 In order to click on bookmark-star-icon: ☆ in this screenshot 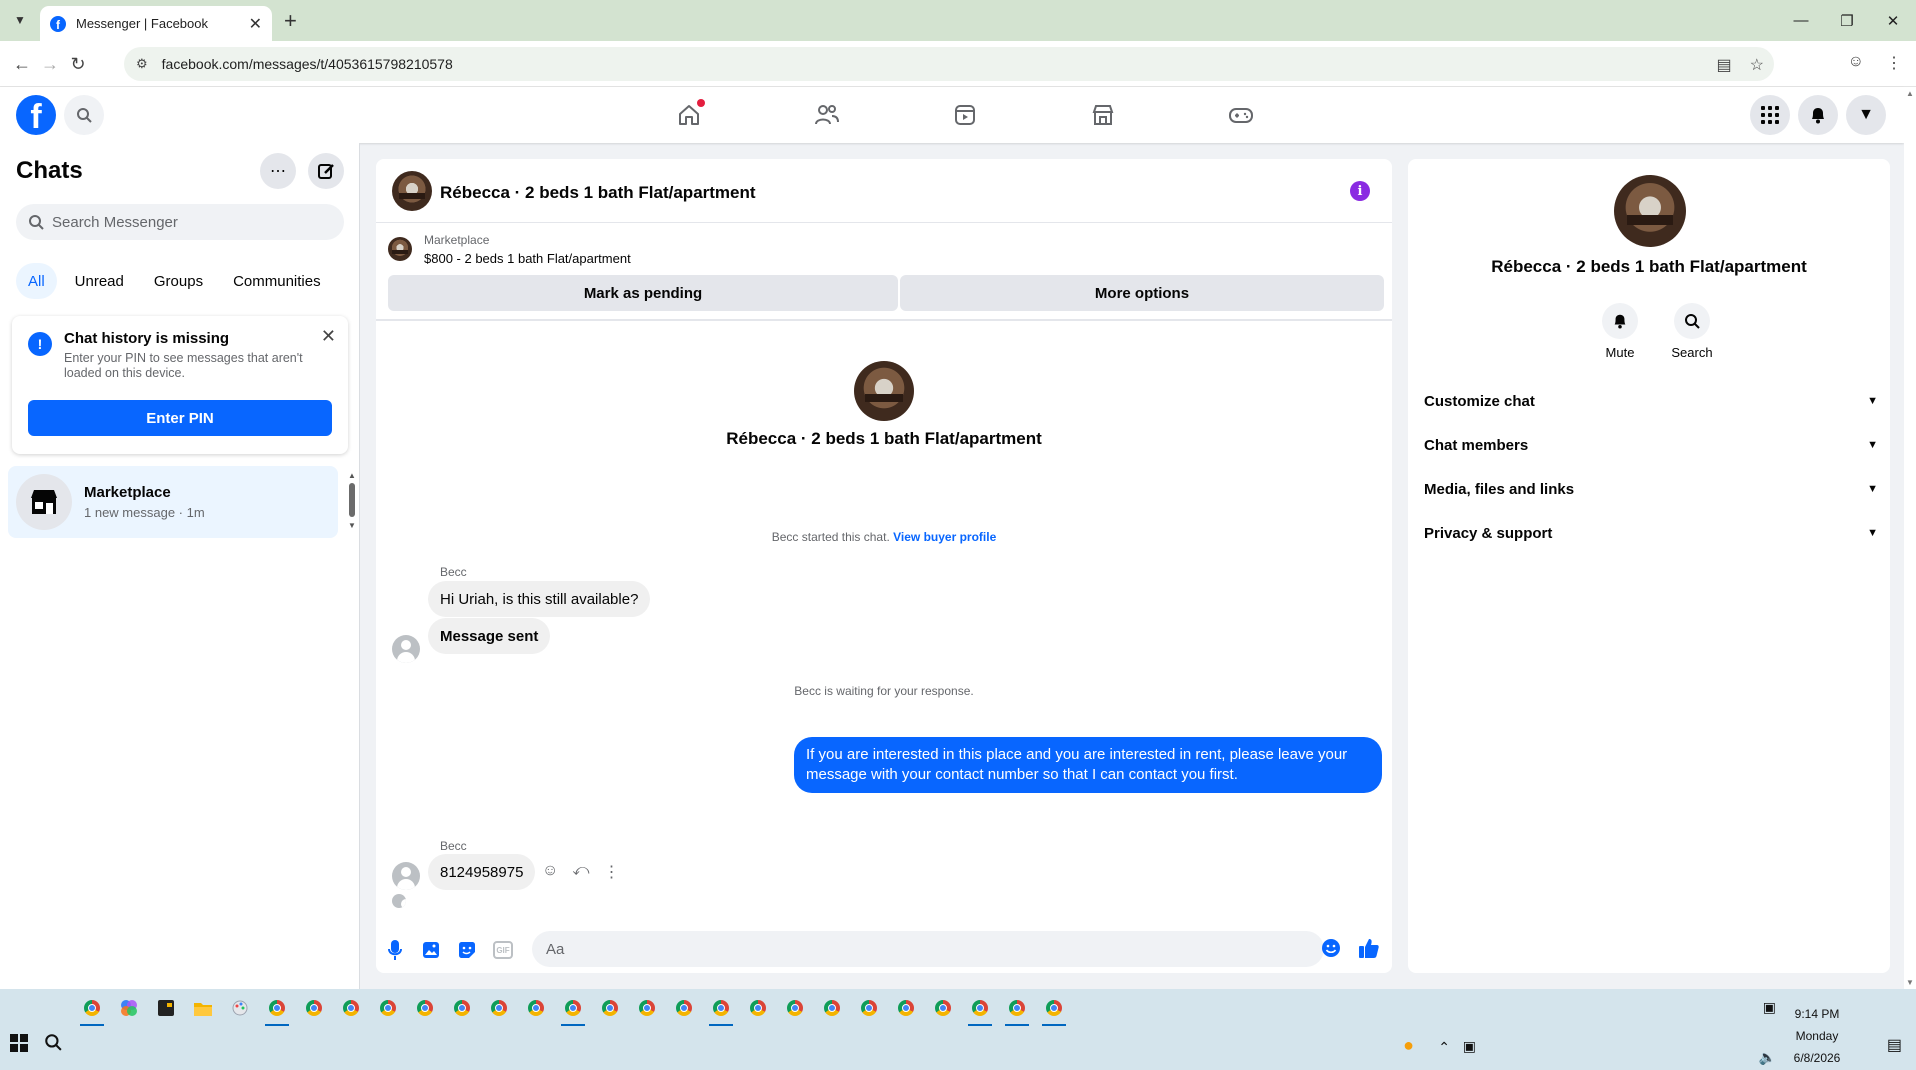, I will do `click(1757, 65)`.